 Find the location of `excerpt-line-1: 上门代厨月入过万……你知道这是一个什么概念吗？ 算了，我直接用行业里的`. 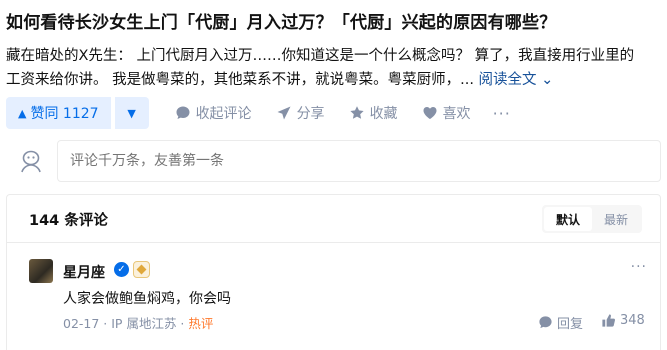

excerpt-line-1: 上门代厨月入过万……你知道这是一个什么概念吗？ 算了，我直接用行业里的 is located at coordinates (385, 56).